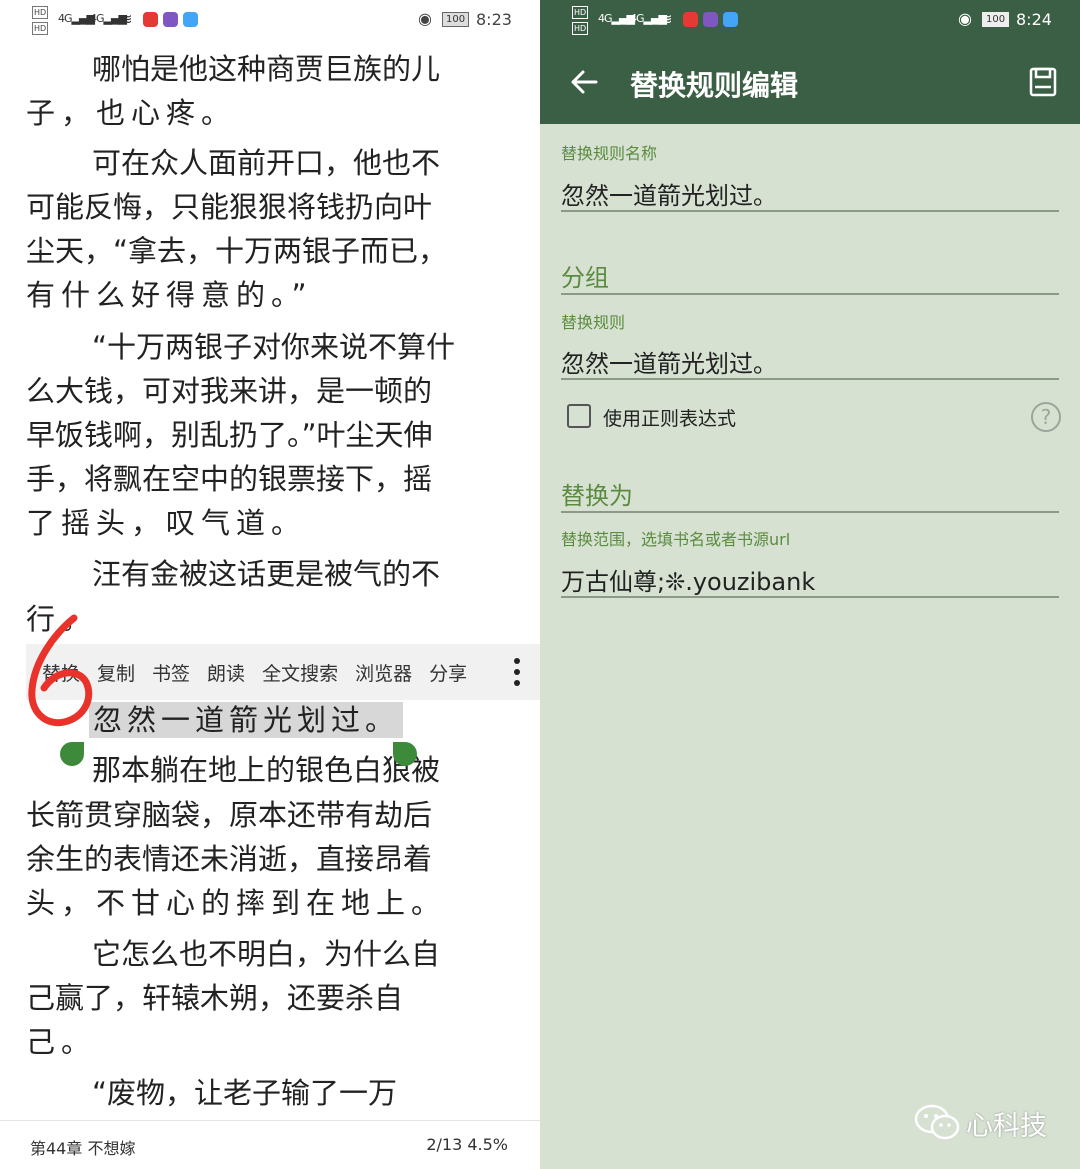  What do you see at coordinates (72, 754) in the screenshot?
I see `selection-handle-start` at bounding box center [72, 754].